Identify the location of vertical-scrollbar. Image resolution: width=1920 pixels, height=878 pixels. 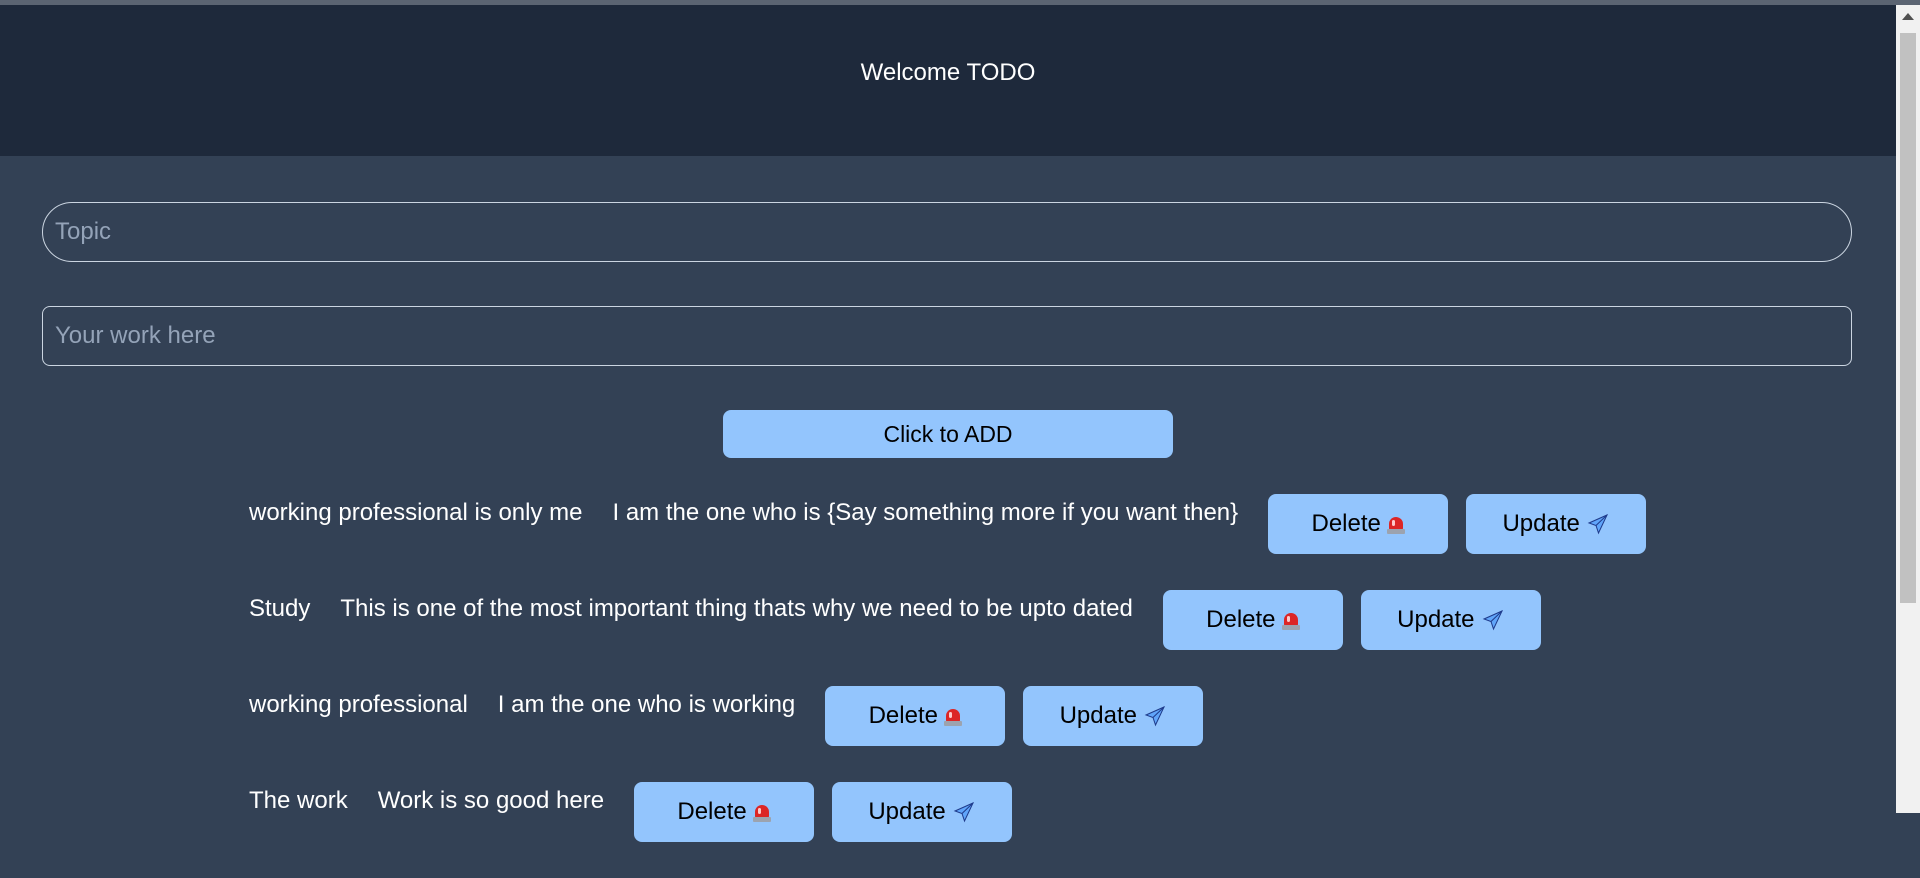
(1908, 409).